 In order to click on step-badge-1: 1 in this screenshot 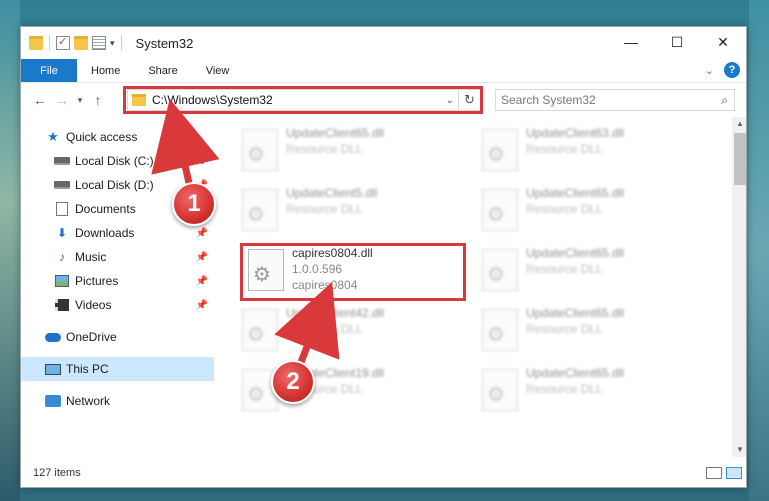, I will do `click(194, 204)`.